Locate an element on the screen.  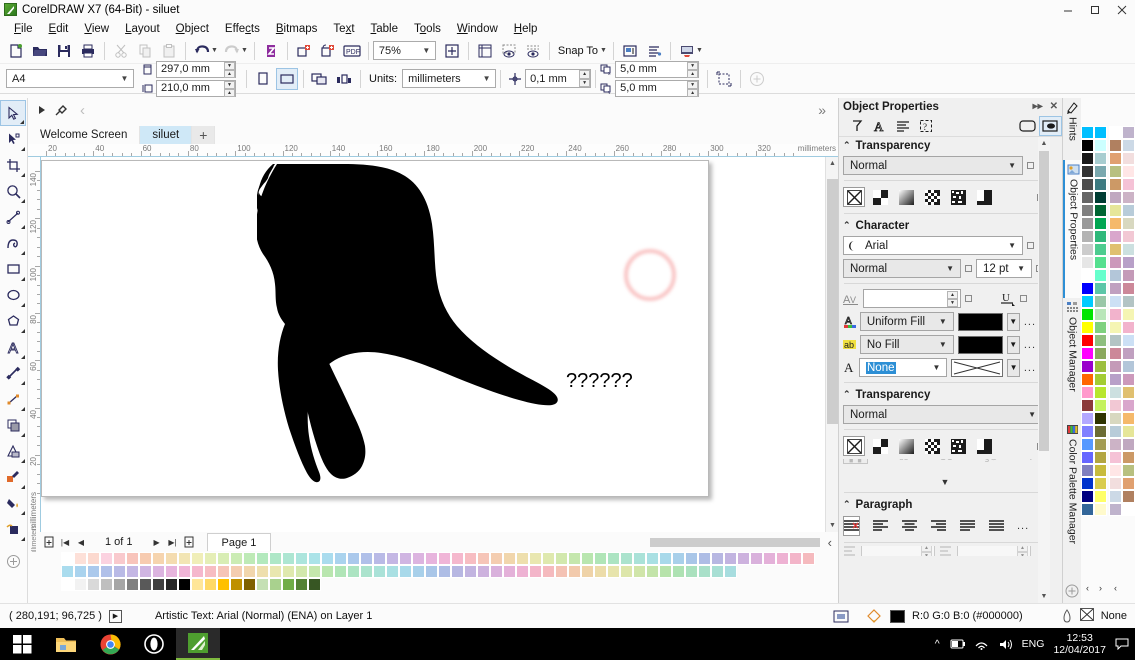
fill-color-indicator is located at coordinates (898, 616).